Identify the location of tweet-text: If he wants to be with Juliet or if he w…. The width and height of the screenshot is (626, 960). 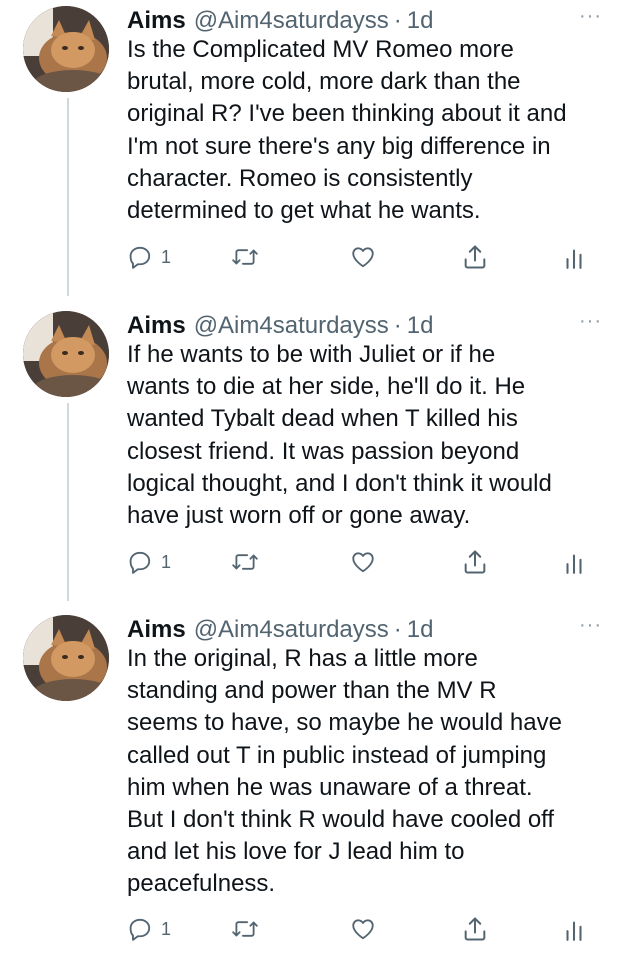
(339, 435).